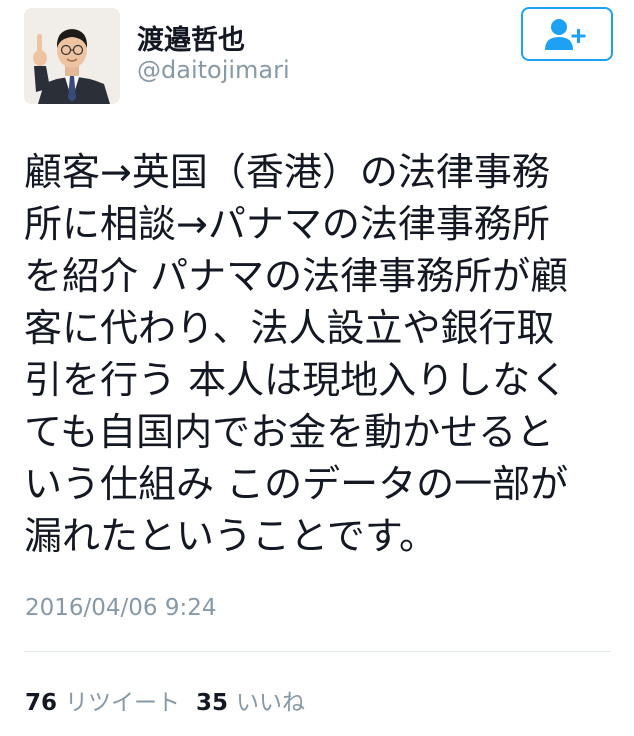 This screenshot has width=634, height=736. What do you see at coordinates (213, 70) in the screenshot?
I see `username: @daitojimari` at bounding box center [213, 70].